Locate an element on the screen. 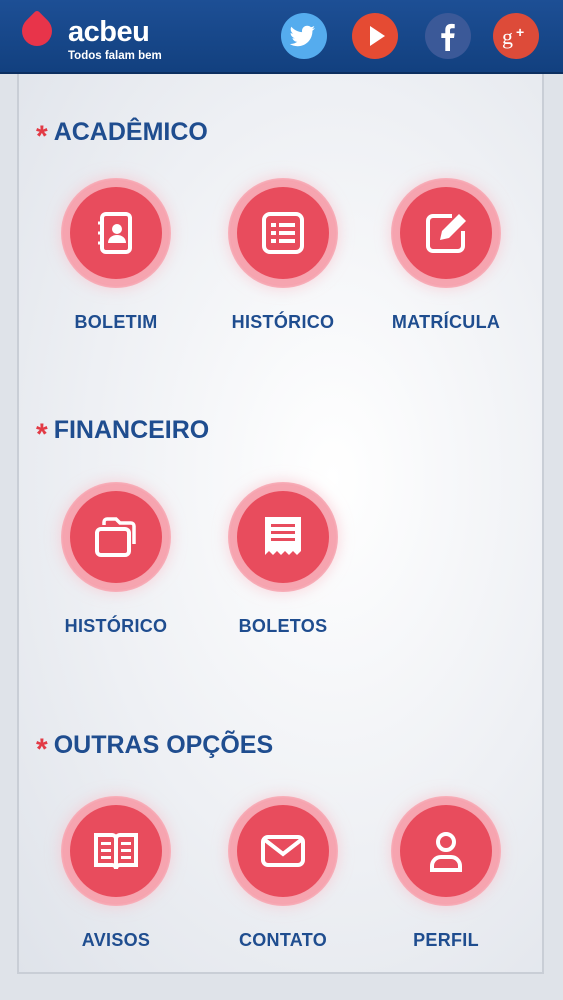 The width and height of the screenshot is (563, 1000). tile-label: BOLETOS is located at coordinates (283, 626).